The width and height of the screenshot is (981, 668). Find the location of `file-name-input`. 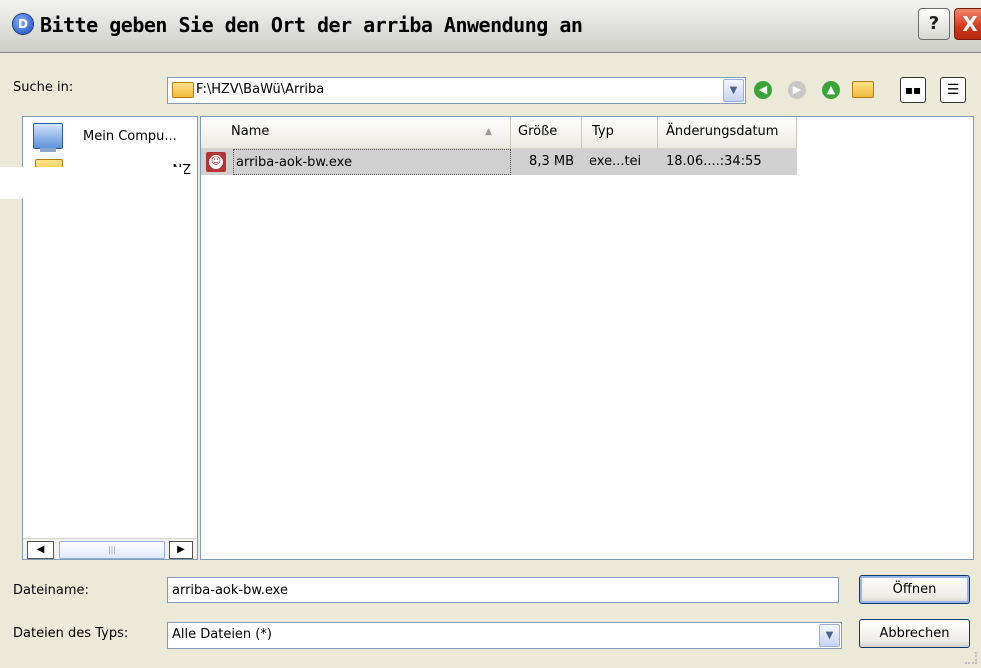

file-name-input is located at coordinates (503, 590).